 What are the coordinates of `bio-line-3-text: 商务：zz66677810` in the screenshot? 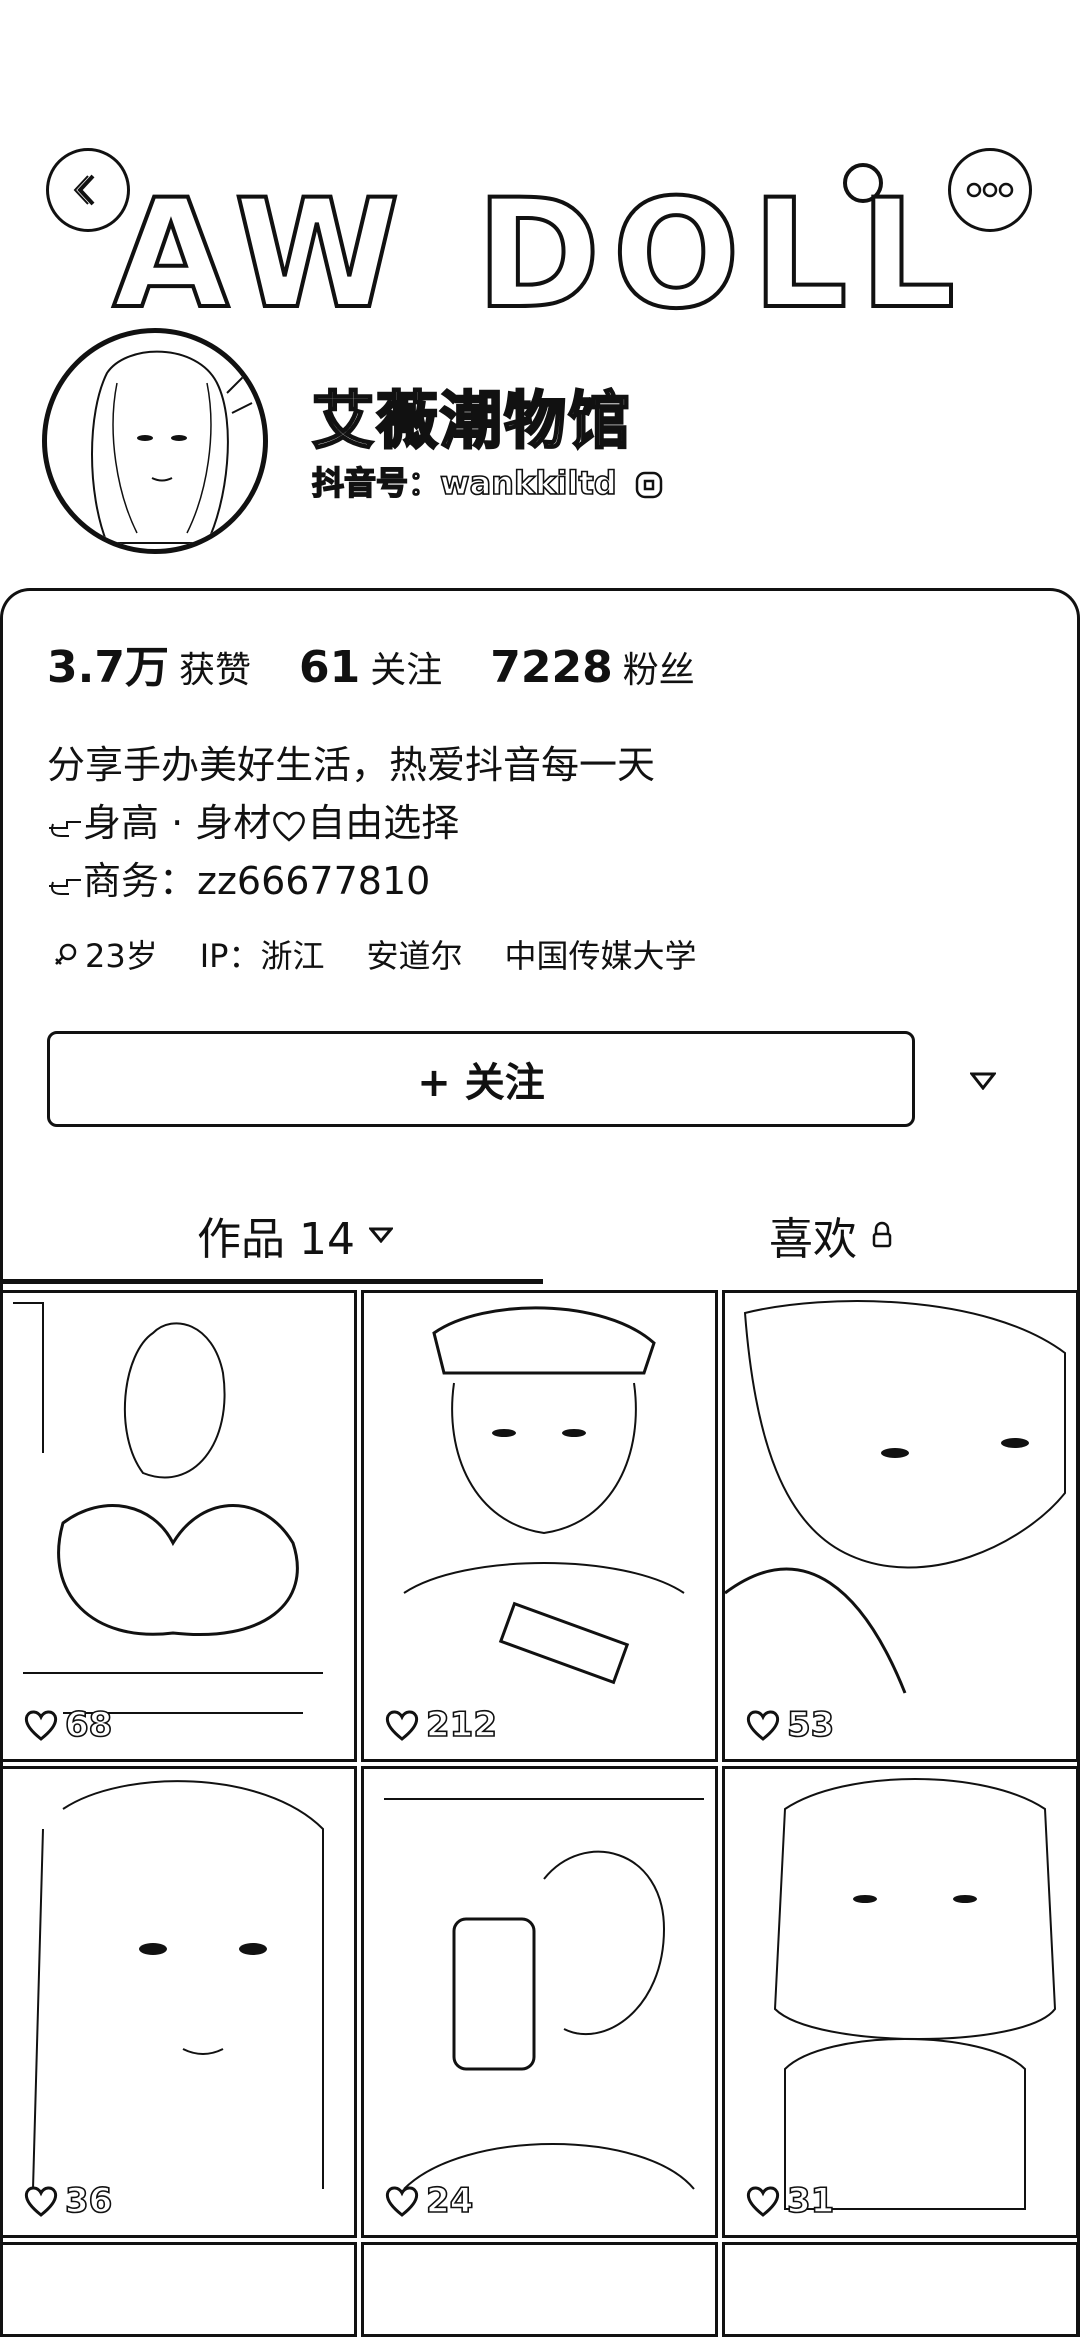 It's located at (257, 881).